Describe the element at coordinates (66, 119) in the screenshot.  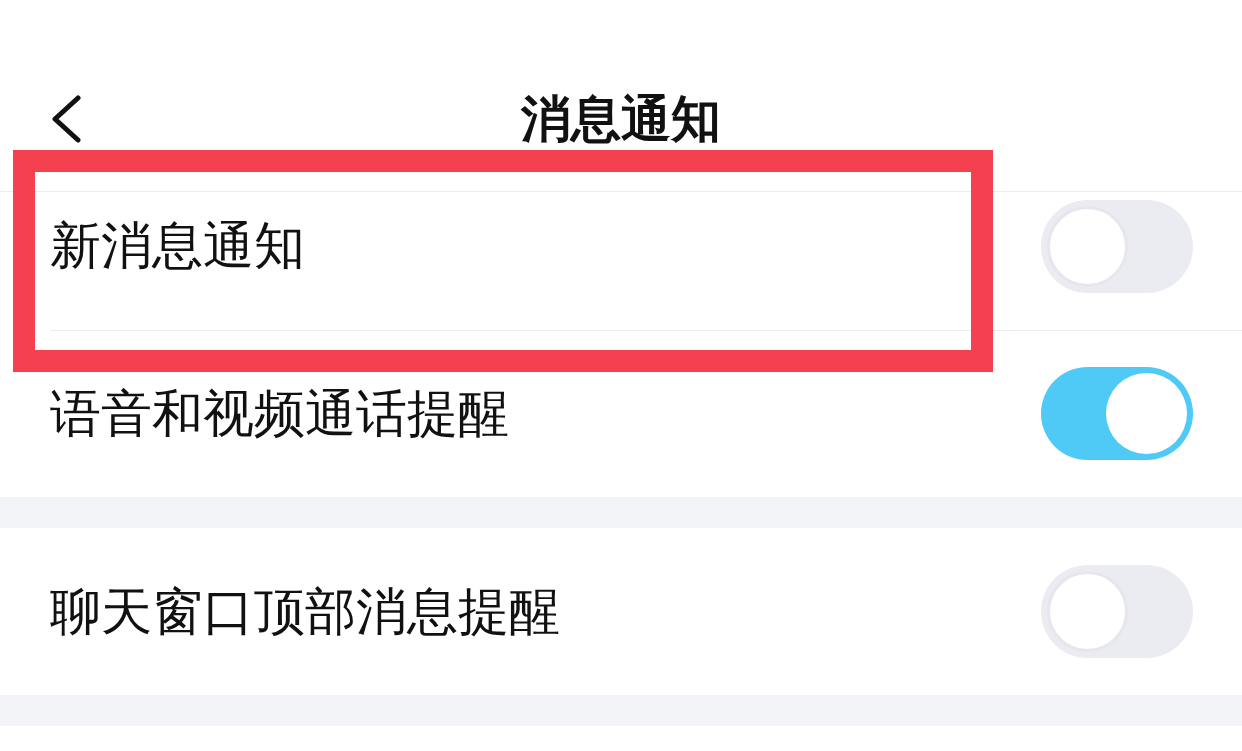
I see `back-chevron-icon` at that location.